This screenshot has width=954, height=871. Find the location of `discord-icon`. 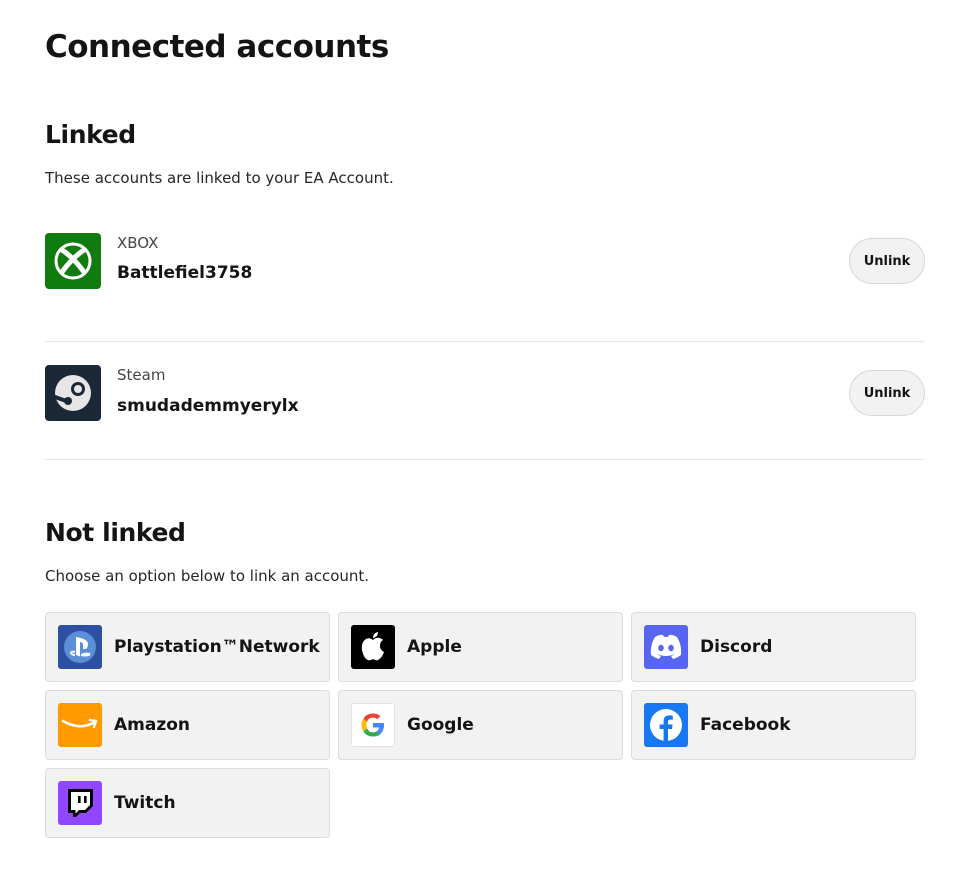

discord-icon is located at coordinates (666, 647).